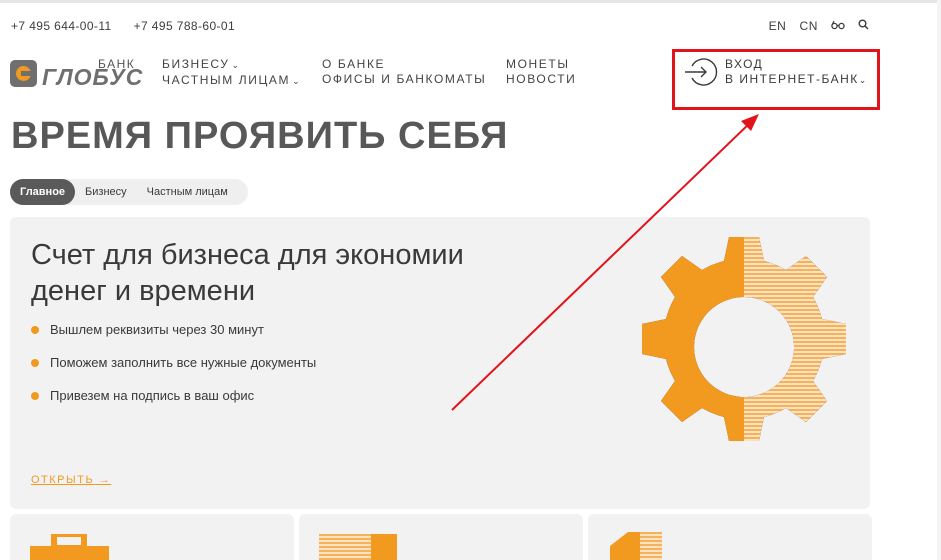  I want to click on nav-column-1: БИЗНЕСУ ⌄ ЧАСТНЫМ ЛИЦАМ ⌄, so click(231, 73).